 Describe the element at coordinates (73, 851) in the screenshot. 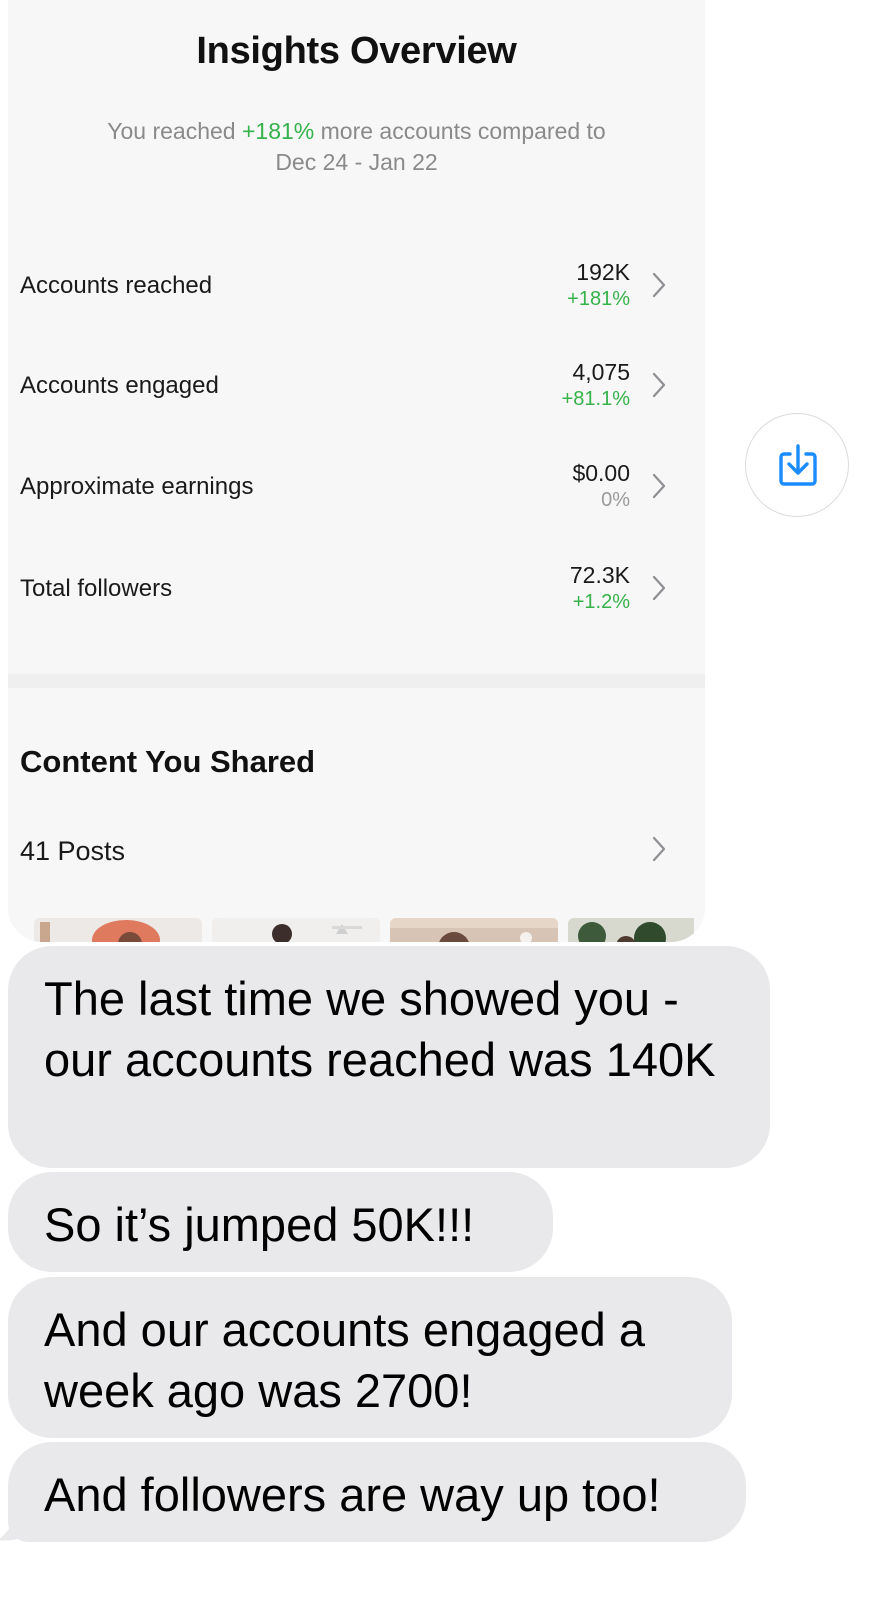

I see `posts-label: 41 Posts` at that location.